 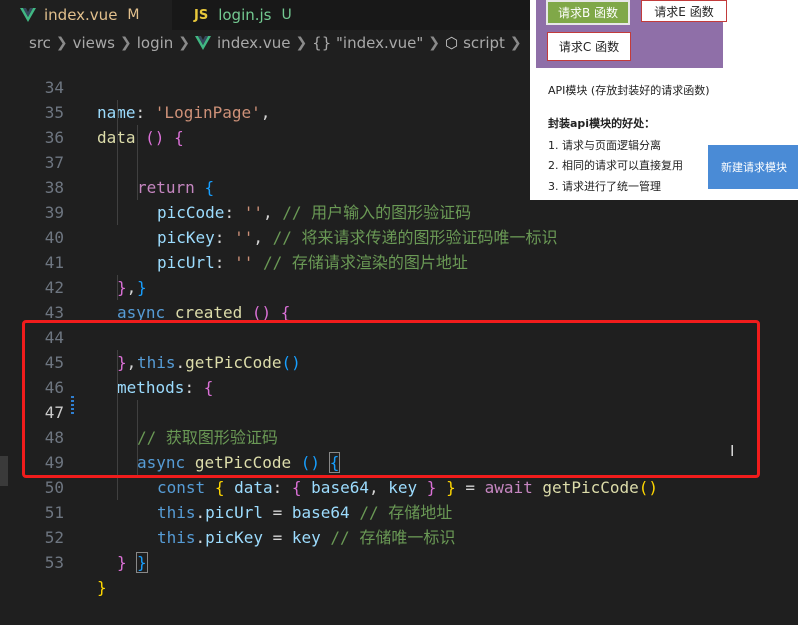 I want to click on request-c-box: 请求C 函数, so click(x=589, y=46).